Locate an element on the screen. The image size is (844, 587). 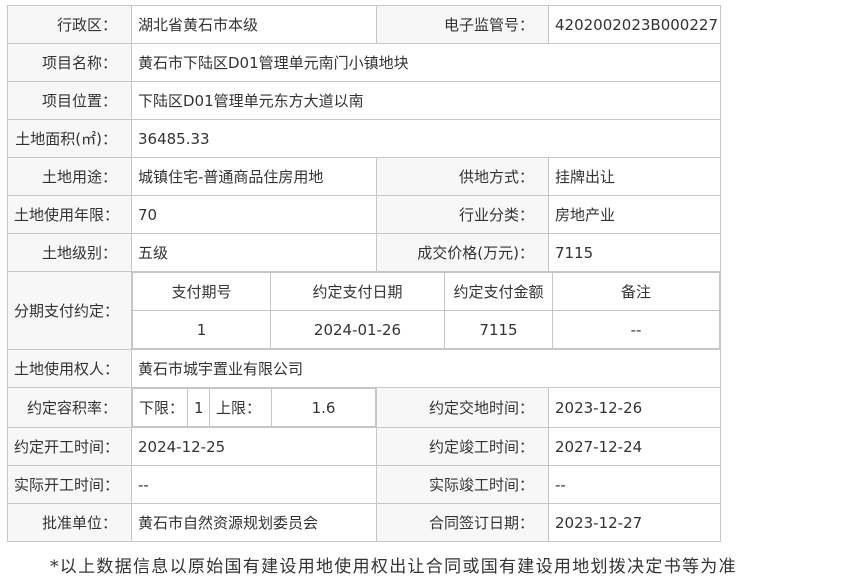
installment-remark: -- is located at coordinates (636, 329).